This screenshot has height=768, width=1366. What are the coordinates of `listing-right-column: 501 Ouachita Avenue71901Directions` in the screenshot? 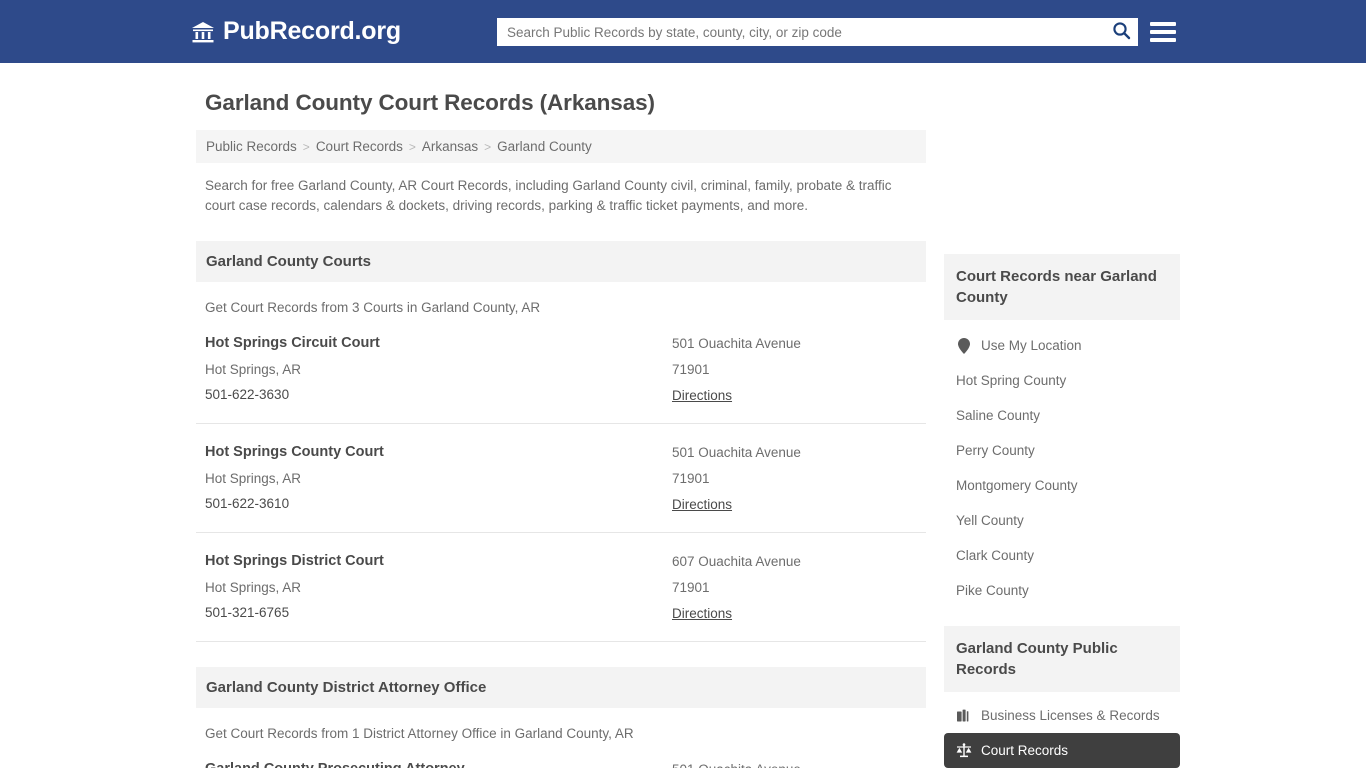 It's located at (794, 764).